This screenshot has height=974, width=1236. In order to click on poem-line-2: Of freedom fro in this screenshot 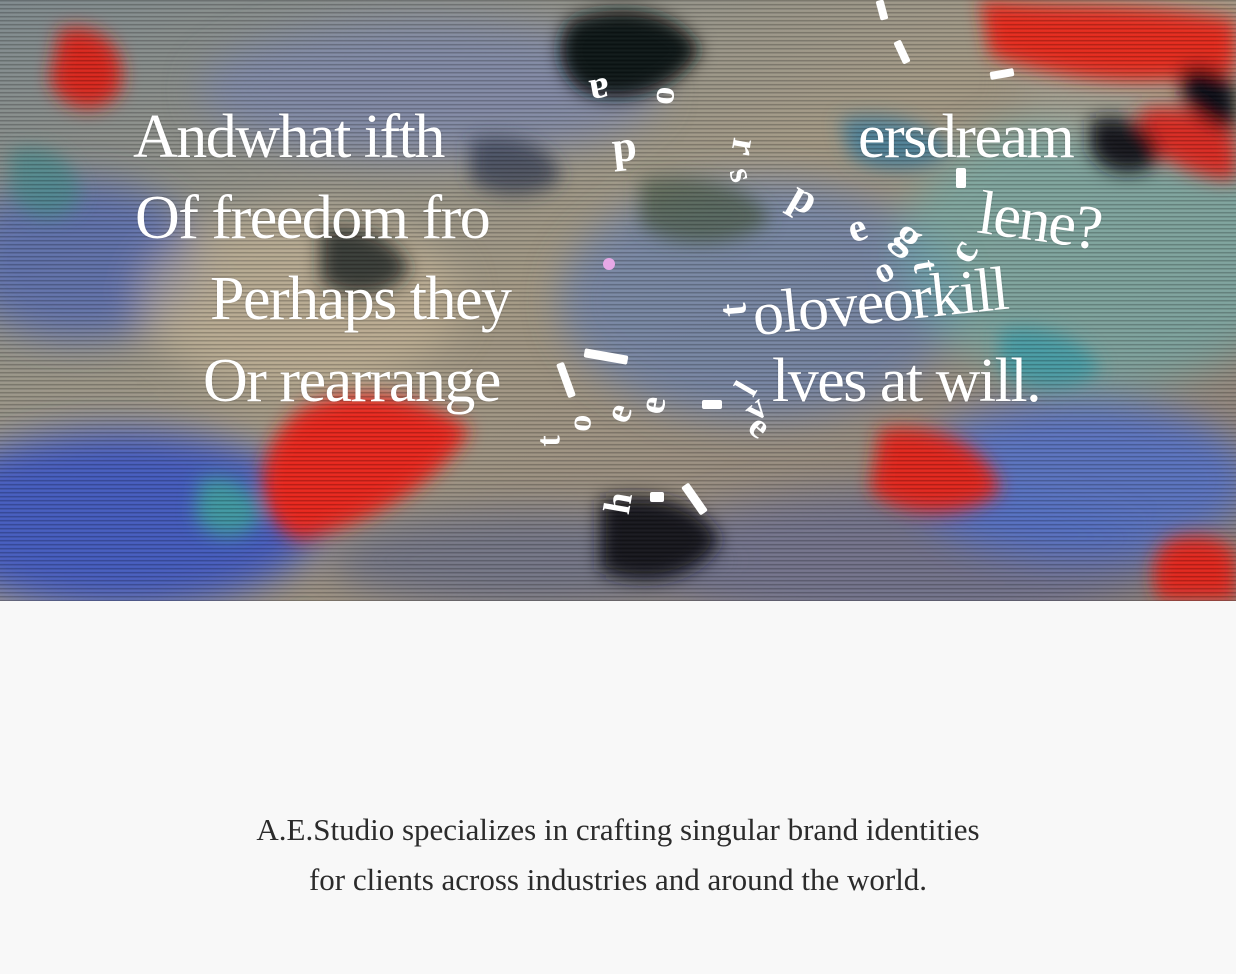, I will do `click(313, 218)`.